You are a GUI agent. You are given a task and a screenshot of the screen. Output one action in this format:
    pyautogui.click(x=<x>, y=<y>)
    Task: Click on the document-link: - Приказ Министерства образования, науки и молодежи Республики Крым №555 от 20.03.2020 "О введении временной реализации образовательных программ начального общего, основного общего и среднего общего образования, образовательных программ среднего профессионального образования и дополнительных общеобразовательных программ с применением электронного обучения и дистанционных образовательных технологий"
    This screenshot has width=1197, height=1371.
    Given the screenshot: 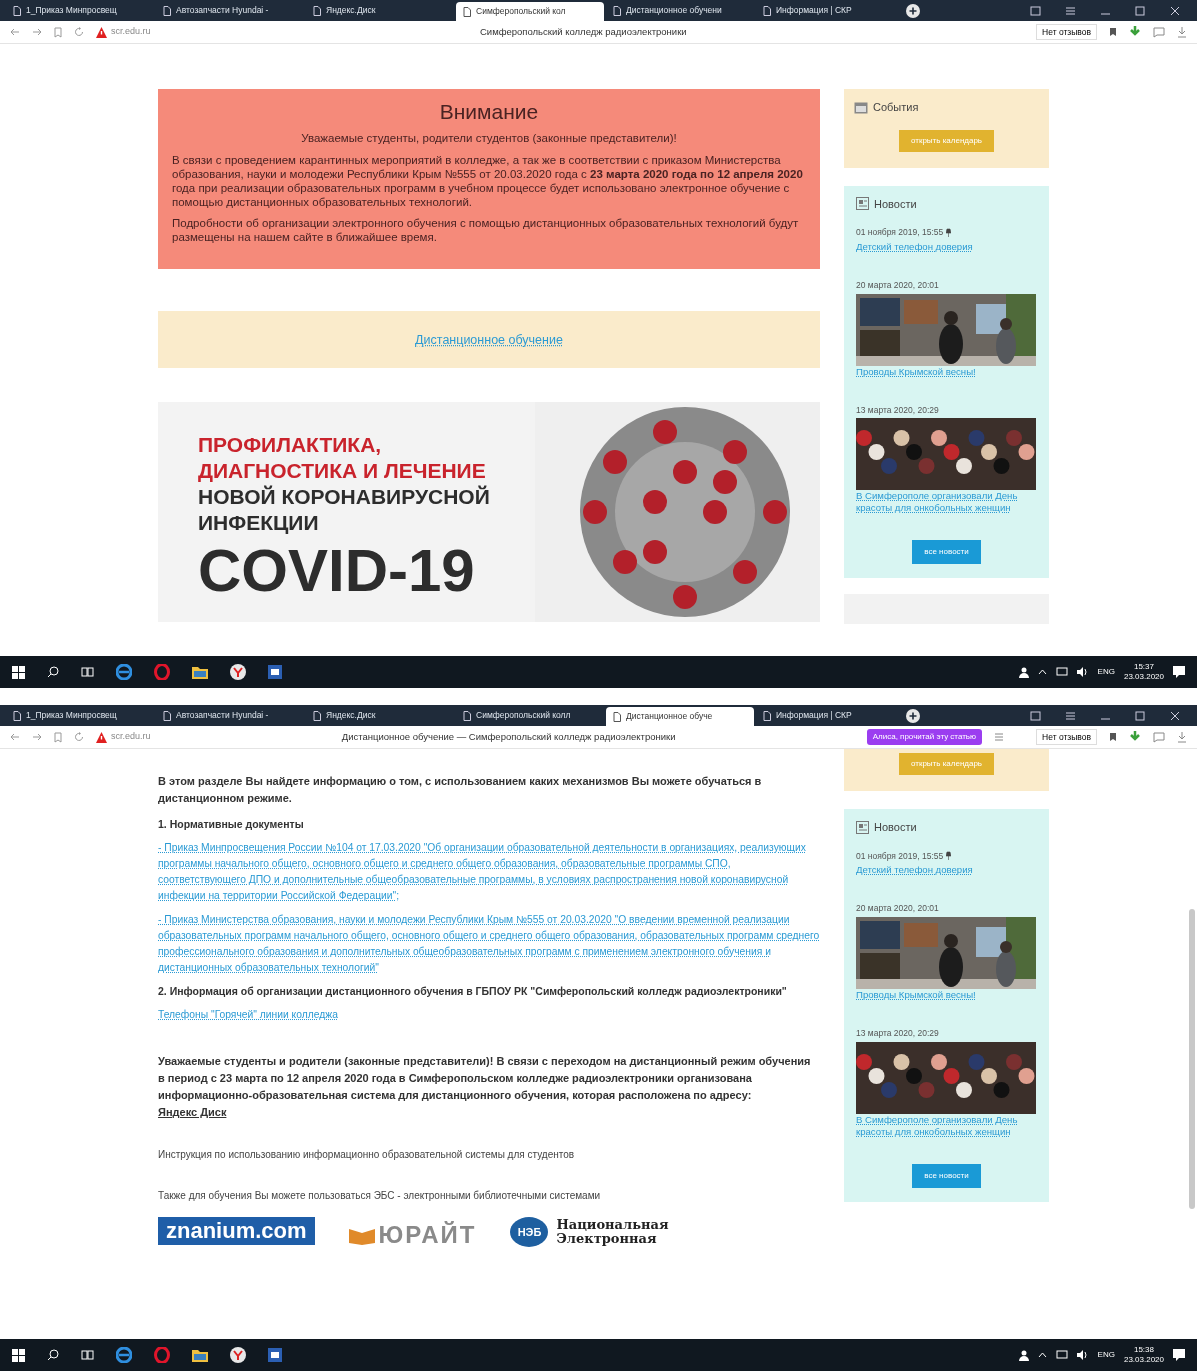 What is the action you would take?
    pyautogui.click(x=489, y=944)
    